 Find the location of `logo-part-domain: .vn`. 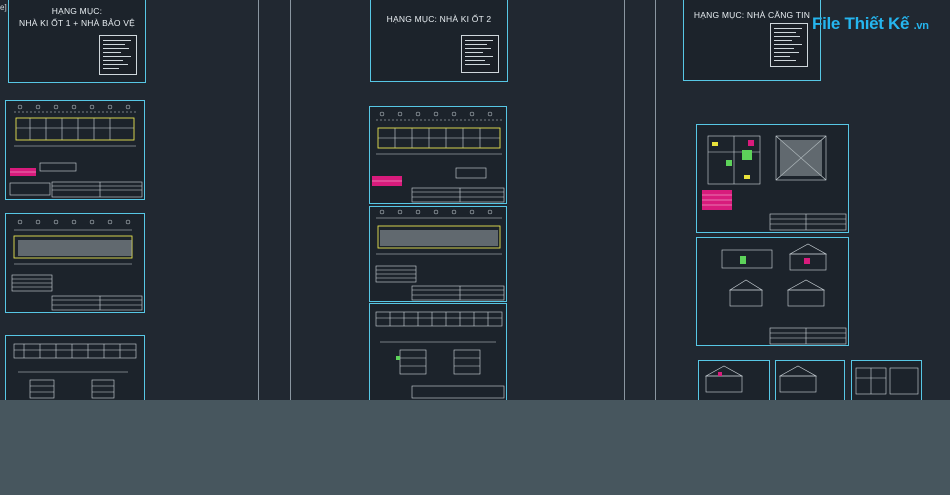

logo-part-domain: .vn is located at coordinates (921, 26).